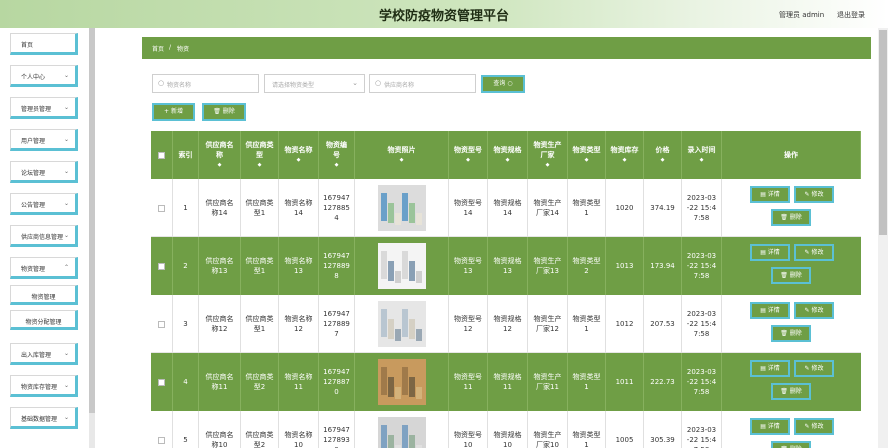 The image size is (888, 448). What do you see at coordinates (402, 266) in the screenshot?
I see `material-photo` at bounding box center [402, 266].